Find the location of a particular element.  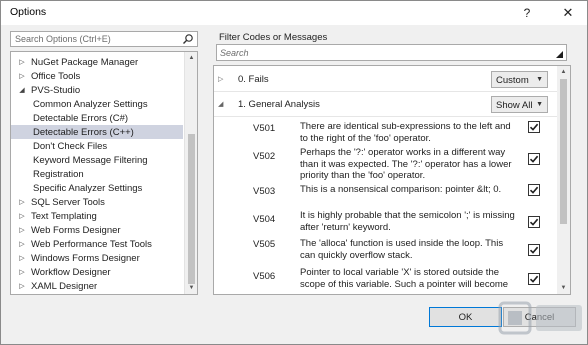

options-search-input: Search Options (Ctrl+E) is located at coordinates (104, 39).